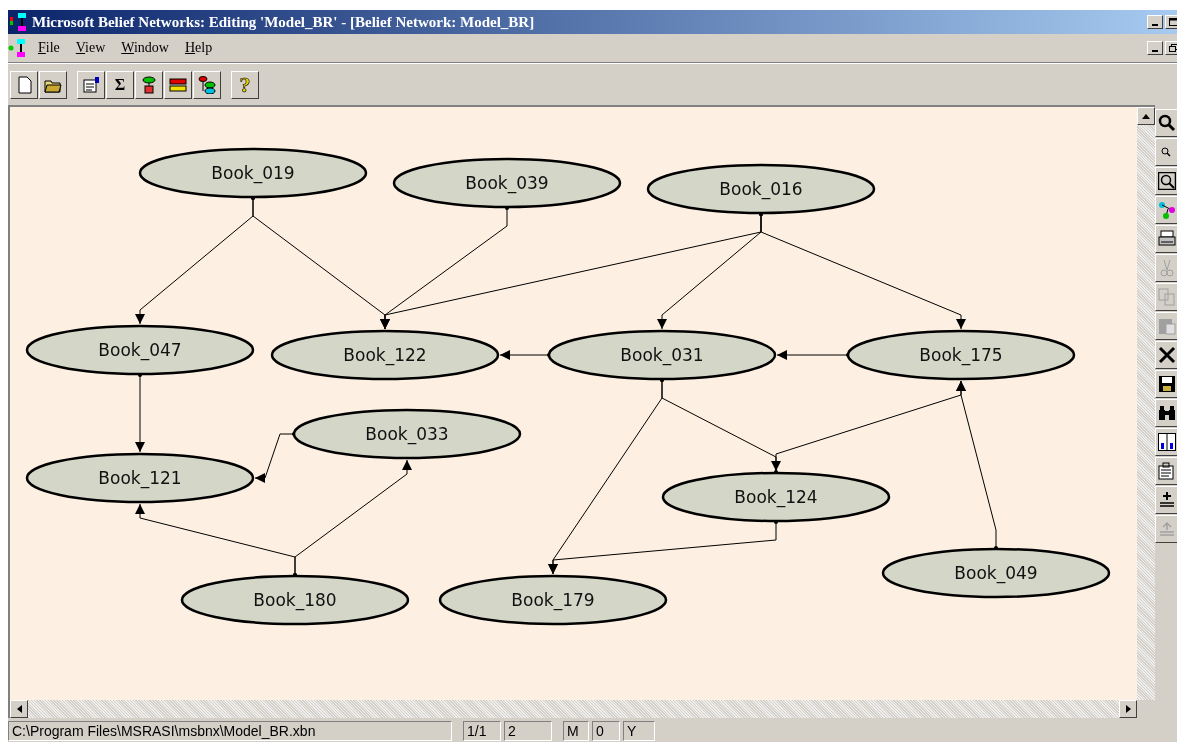 This screenshot has width=1177, height=742. I want to click on node-label: Book_016, so click(761, 189).